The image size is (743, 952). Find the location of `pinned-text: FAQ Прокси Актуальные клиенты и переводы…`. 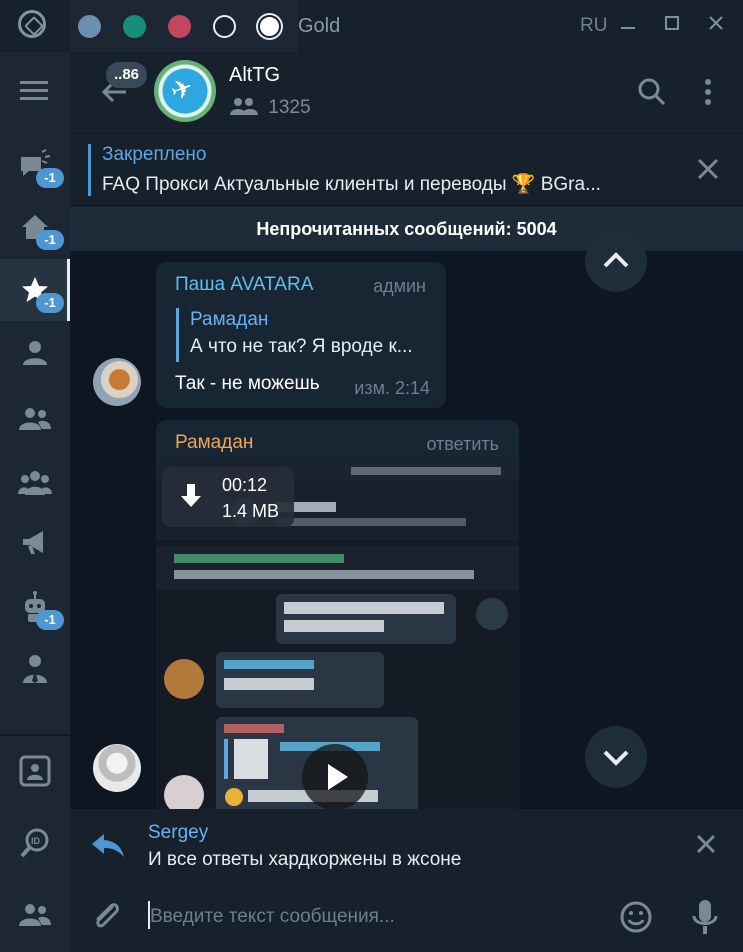

pinned-text: FAQ Прокси Актуальные клиенты и переводы… is located at coordinates (351, 184).